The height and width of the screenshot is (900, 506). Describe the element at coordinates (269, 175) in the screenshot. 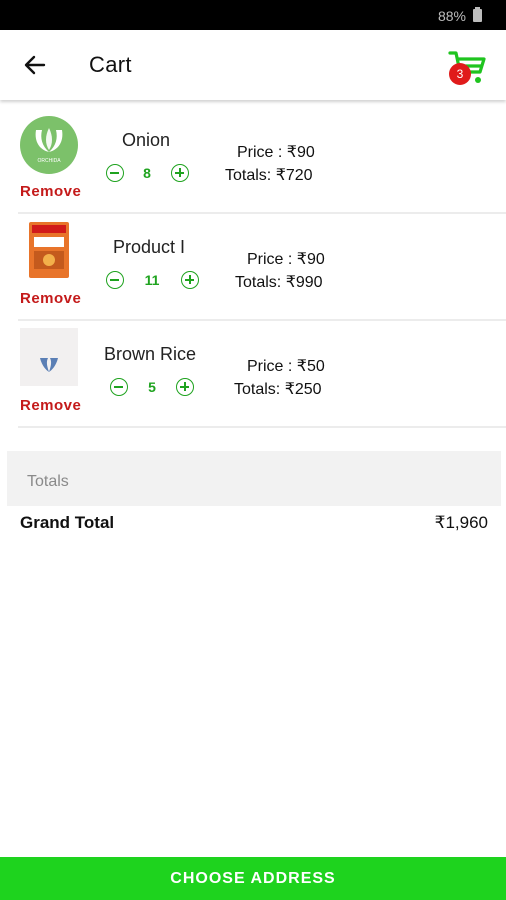

I see `line-total: Totals: ₹720` at that location.